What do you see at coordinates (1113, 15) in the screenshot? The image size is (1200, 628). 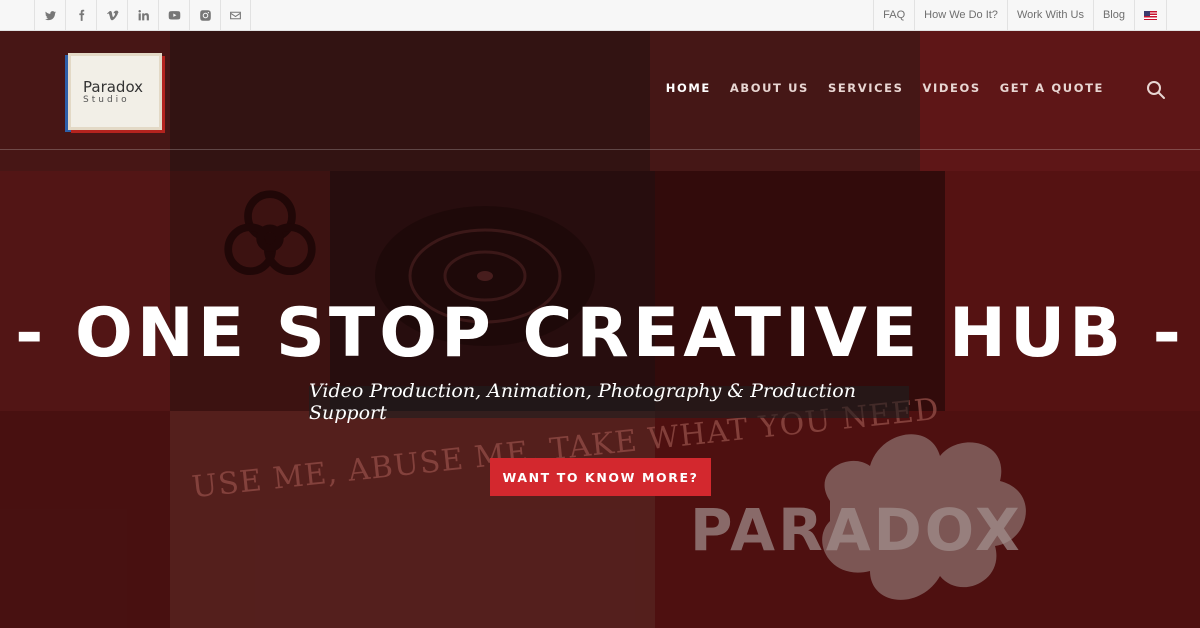 I see `blog-link: Blog` at bounding box center [1113, 15].